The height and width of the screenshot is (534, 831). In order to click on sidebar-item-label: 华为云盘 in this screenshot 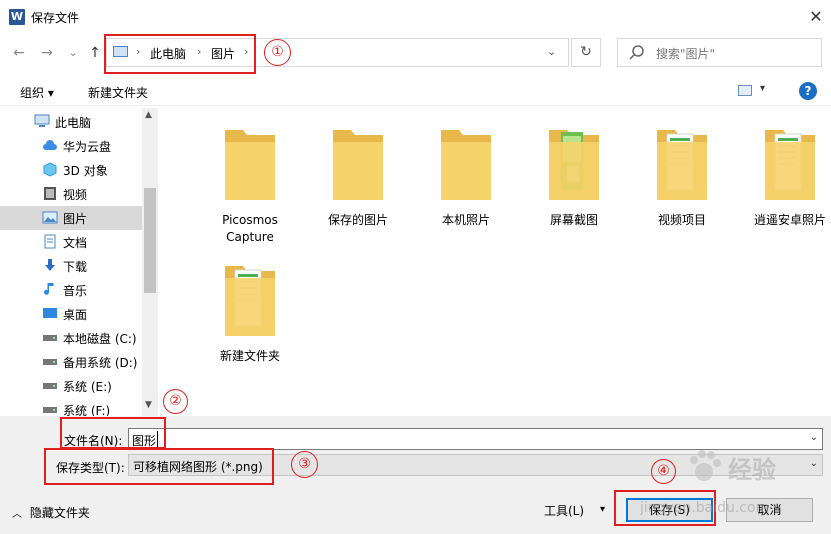, I will do `click(87, 147)`.